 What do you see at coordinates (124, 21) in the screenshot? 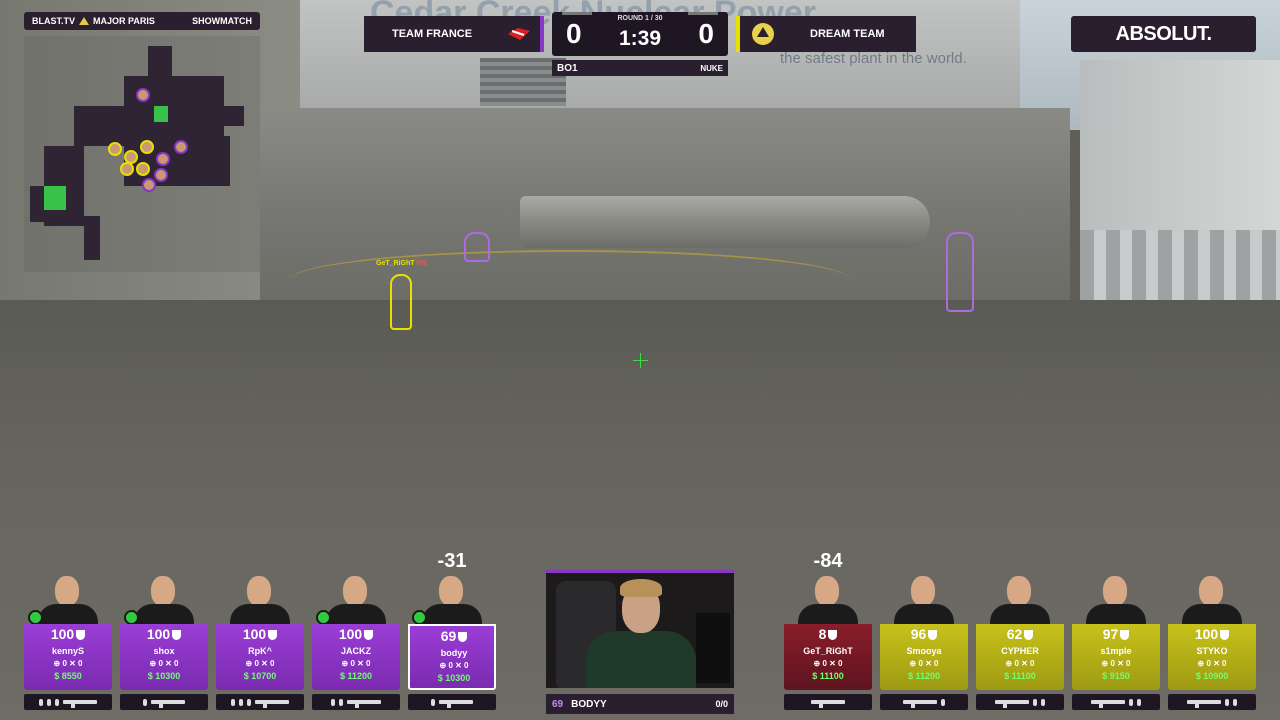
I see `event-name: MAJOR PARIS` at bounding box center [124, 21].